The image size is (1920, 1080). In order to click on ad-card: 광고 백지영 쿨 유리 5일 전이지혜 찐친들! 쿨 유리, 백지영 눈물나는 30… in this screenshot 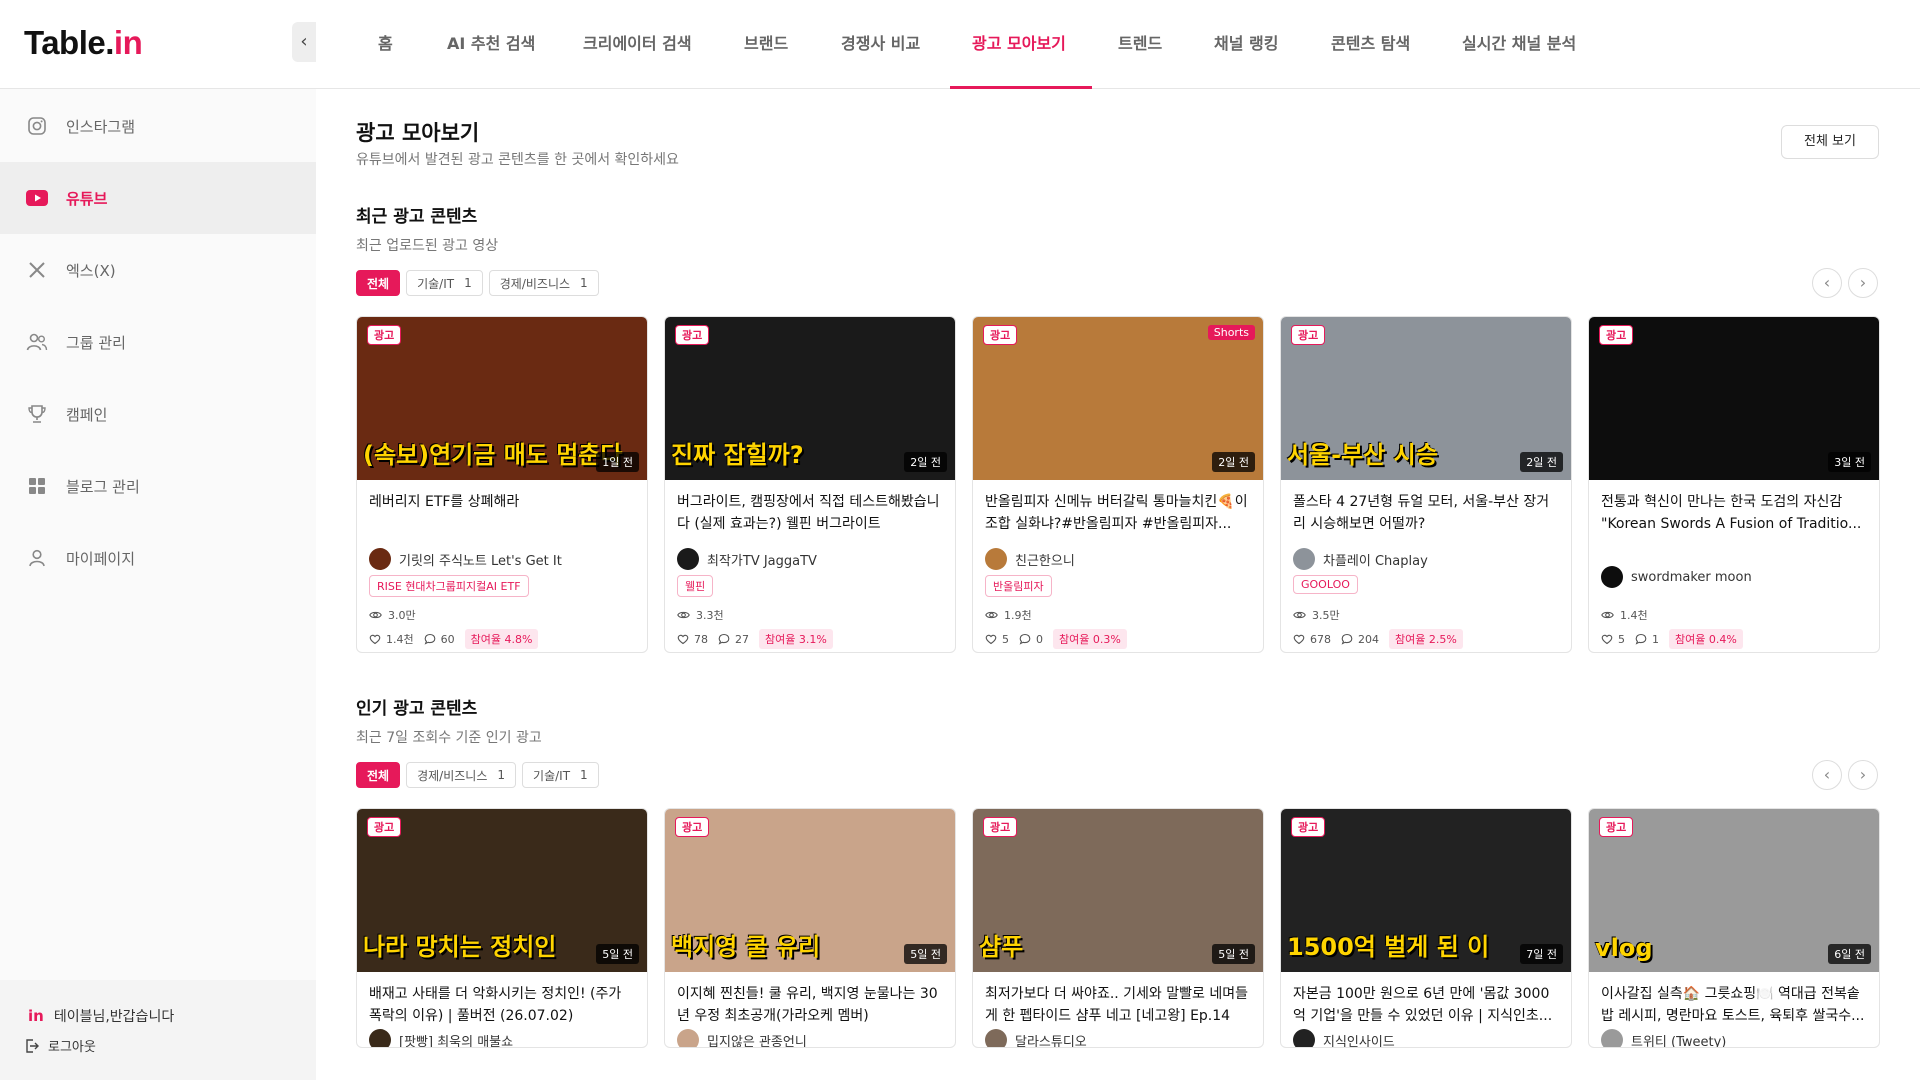, I will do `click(810, 928)`.